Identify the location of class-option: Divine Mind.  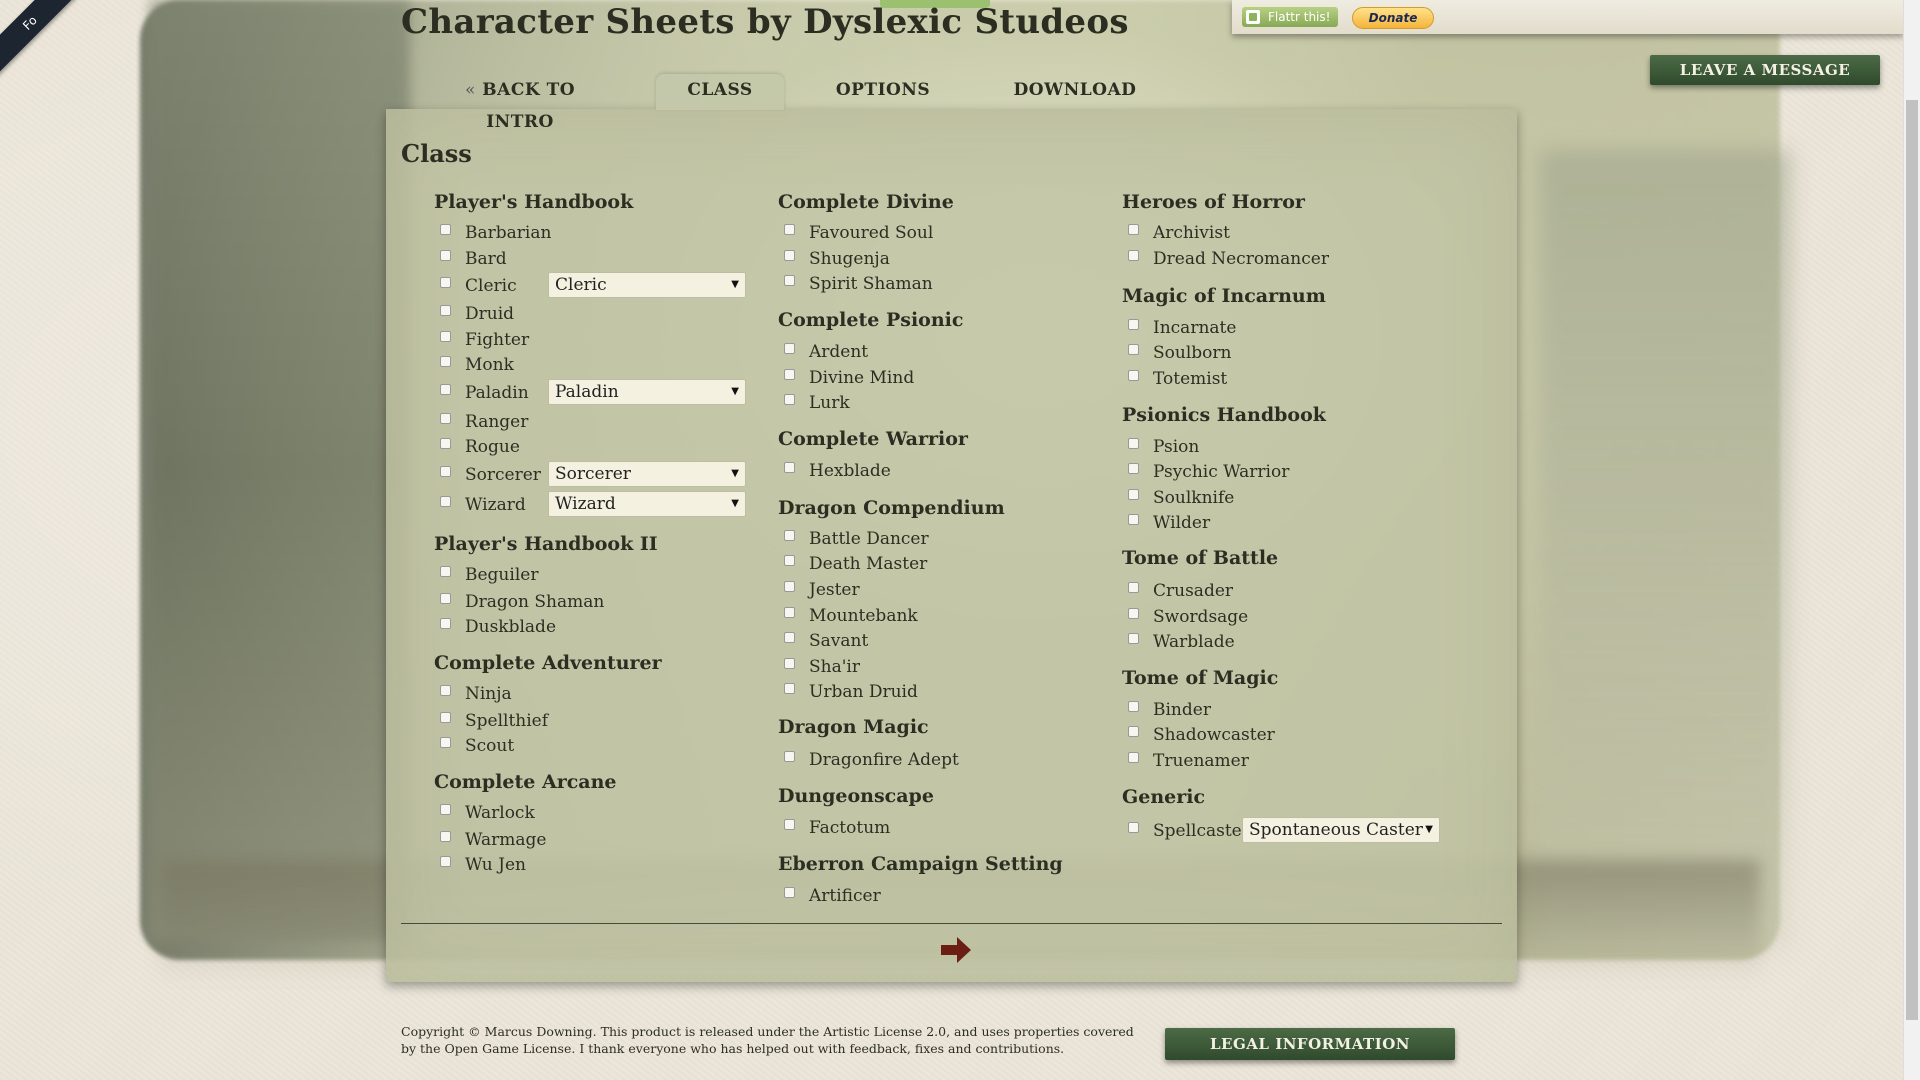
(846, 378).